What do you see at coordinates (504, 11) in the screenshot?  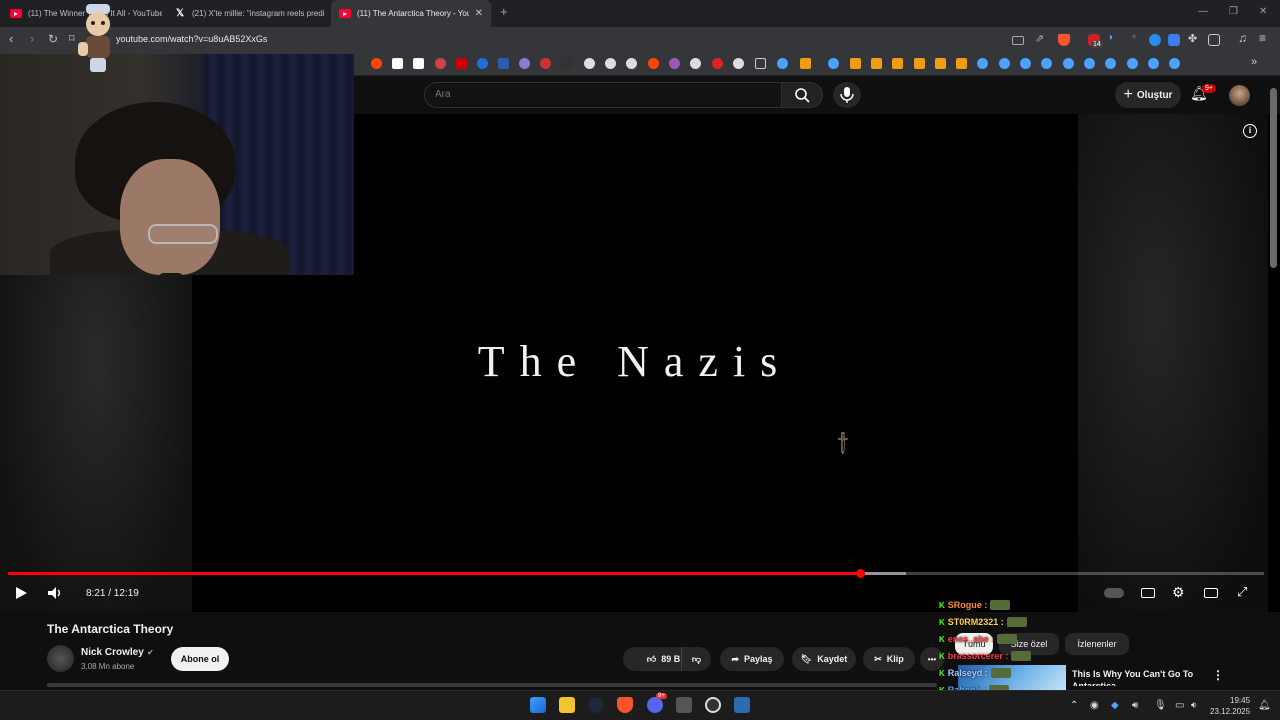 I see `new-tab-button: +` at bounding box center [504, 11].